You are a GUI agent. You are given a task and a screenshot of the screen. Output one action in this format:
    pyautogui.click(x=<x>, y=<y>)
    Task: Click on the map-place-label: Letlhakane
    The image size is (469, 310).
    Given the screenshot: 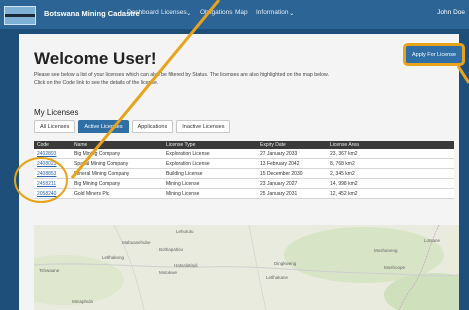 What is the action you would take?
    pyautogui.click(x=277, y=277)
    